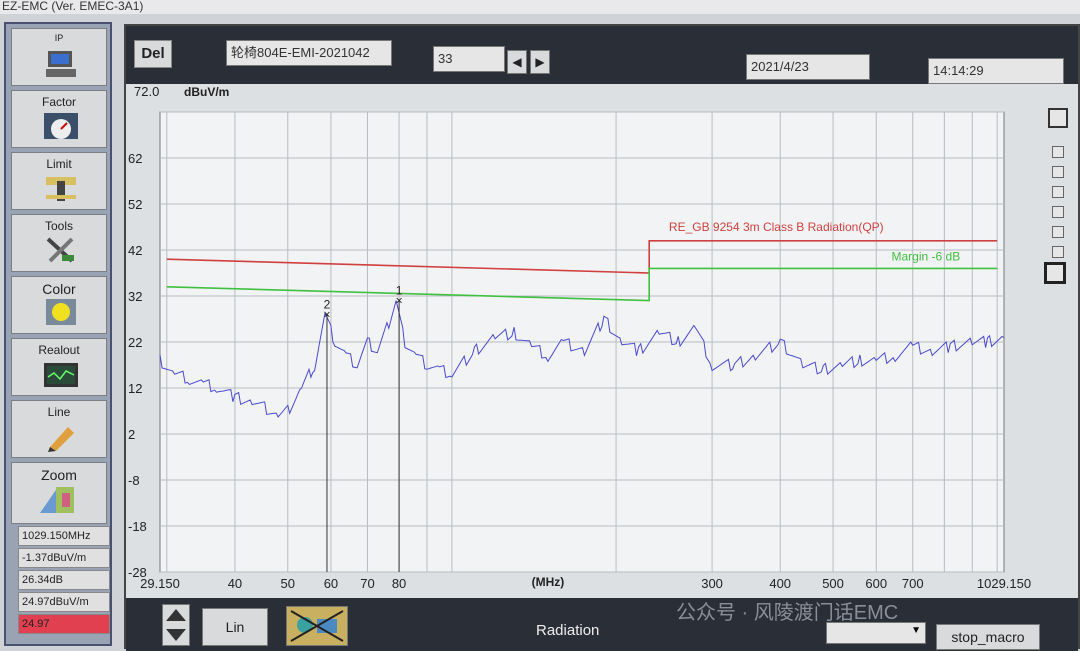 This screenshot has height=651, width=1080. I want to click on marker-toggle-button, so click(317, 626).